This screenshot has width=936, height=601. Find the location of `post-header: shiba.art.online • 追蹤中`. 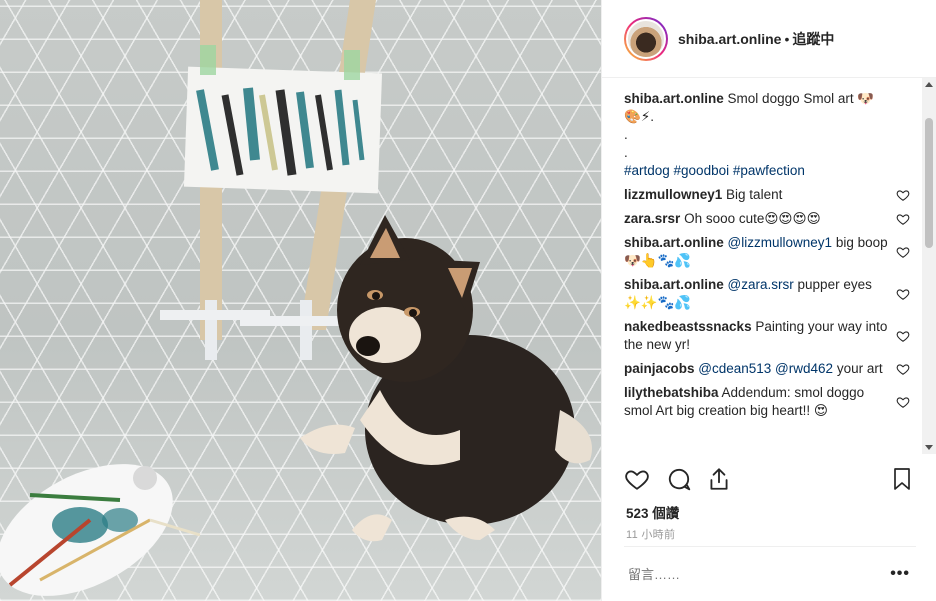

post-header: shiba.art.online • 追蹤中 is located at coordinates (769, 39).